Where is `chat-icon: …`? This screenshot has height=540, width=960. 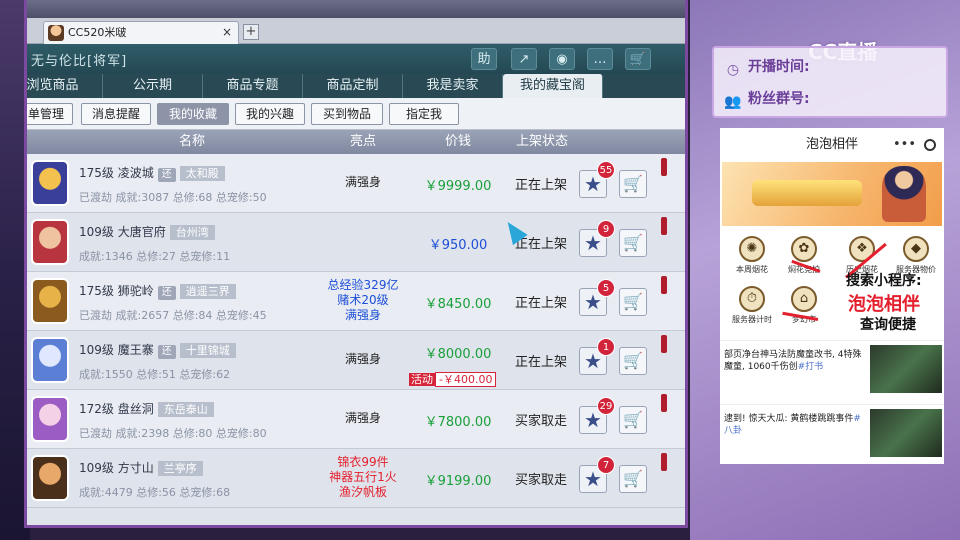
chat-icon: … is located at coordinates (600, 59).